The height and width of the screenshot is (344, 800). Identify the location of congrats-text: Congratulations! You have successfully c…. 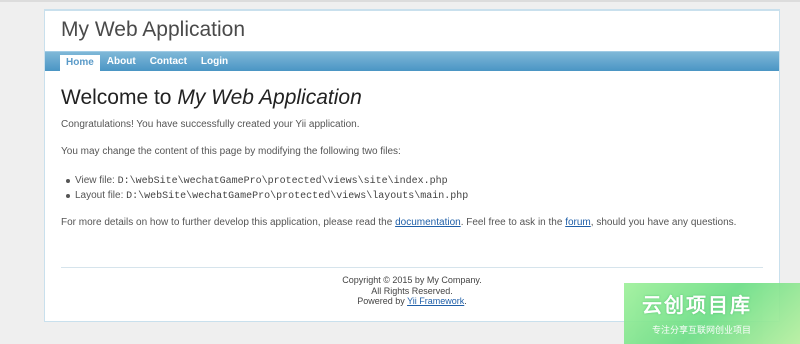
(210, 124).